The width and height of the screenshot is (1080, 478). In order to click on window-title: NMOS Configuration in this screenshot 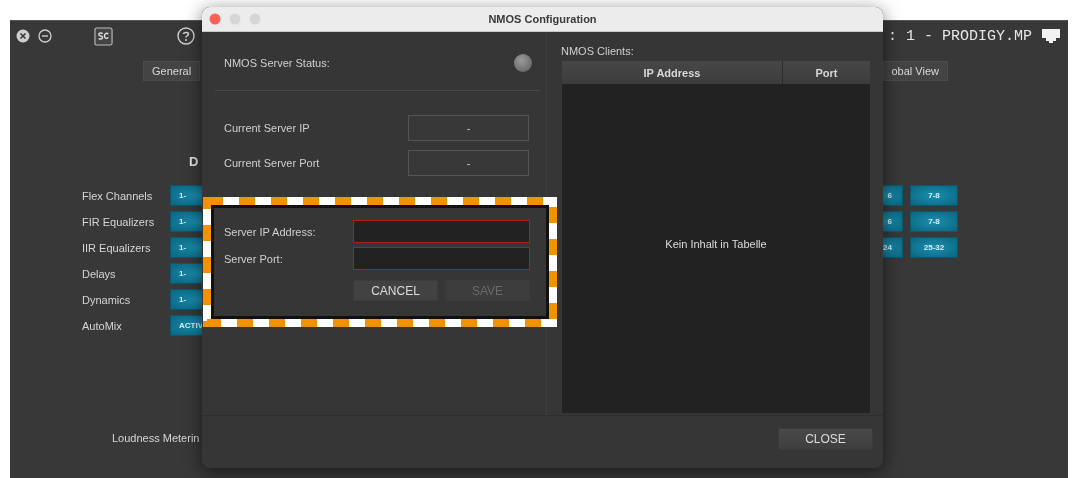, I will do `click(542, 19)`.